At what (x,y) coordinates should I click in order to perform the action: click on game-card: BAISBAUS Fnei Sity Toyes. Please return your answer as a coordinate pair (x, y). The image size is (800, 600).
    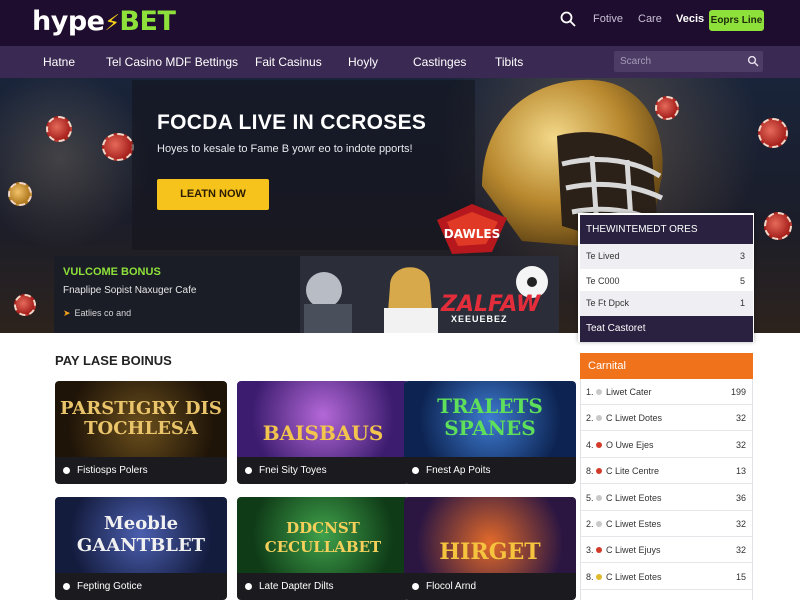
    Looking at the image, I should click on (323, 432).